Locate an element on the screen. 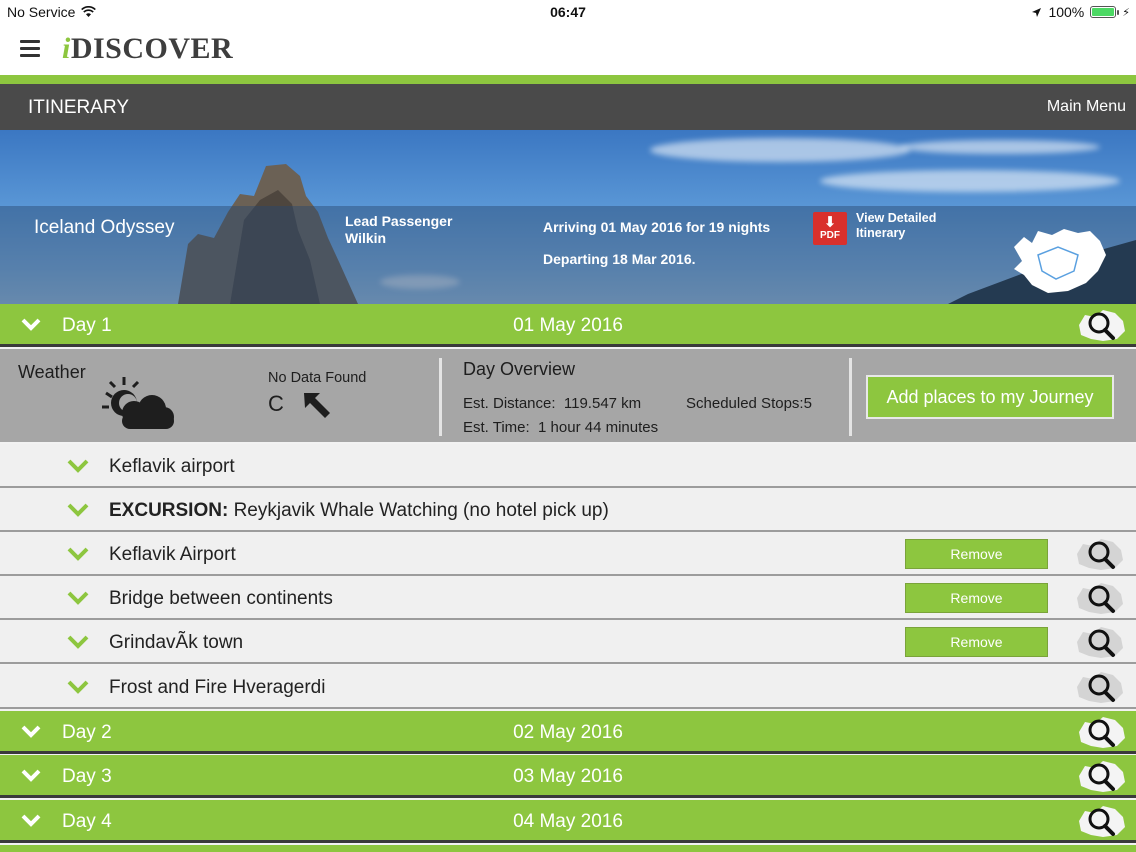  stop-prefix: EXCURSION: is located at coordinates (169, 510).